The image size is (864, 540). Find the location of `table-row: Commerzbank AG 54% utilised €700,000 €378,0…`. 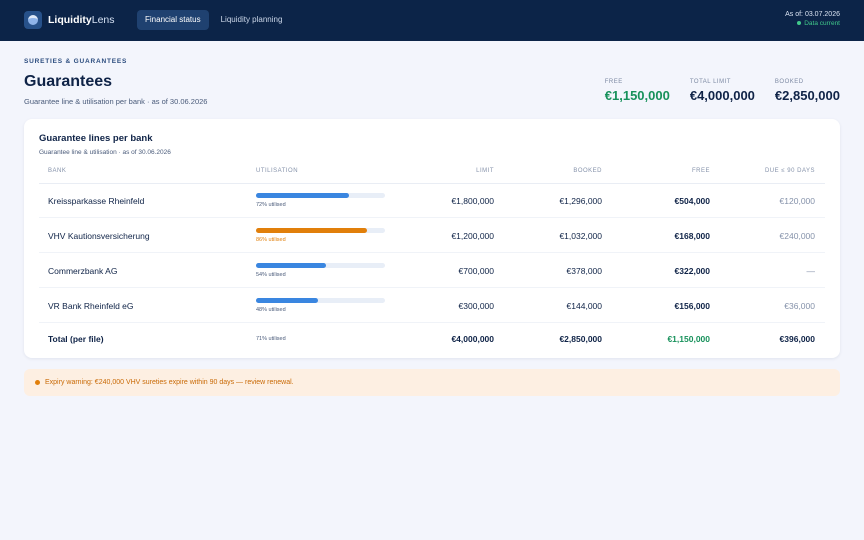

table-row: Commerzbank AG 54% utilised €700,000 €378,0… is located at coordinates (432, 271).